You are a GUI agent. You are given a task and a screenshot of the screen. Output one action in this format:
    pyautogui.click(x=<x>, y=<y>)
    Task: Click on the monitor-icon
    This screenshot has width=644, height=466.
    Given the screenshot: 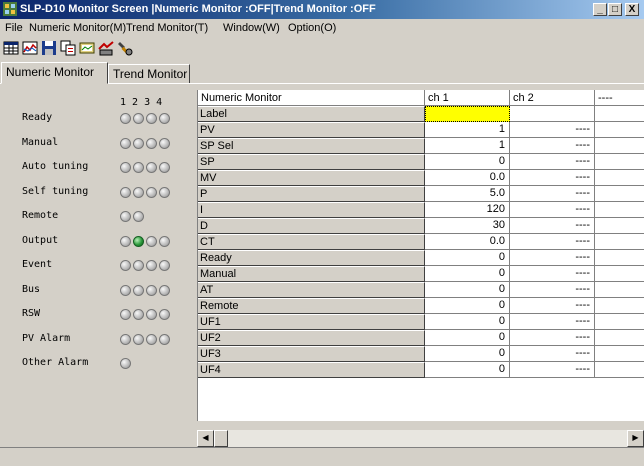 What is the action you would take?
    pyautogui.click(x=87, y=48)
    